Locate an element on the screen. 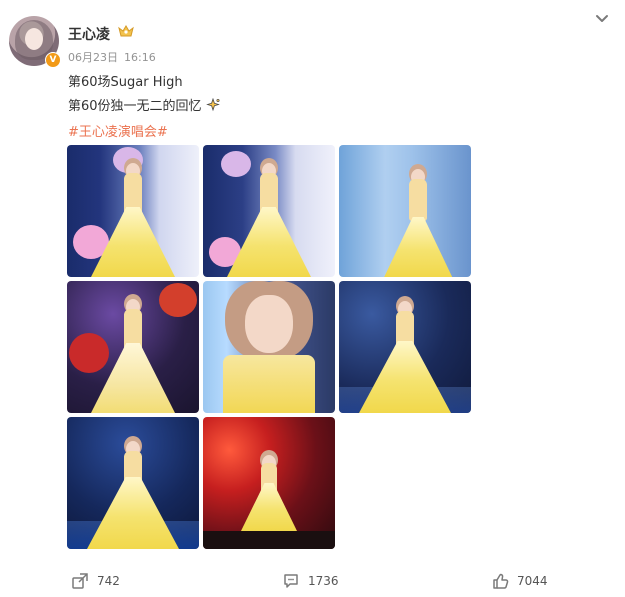 The width and height of the screenshot is (625, 597). like-count: 7044 is located at coordinates (532, 581).